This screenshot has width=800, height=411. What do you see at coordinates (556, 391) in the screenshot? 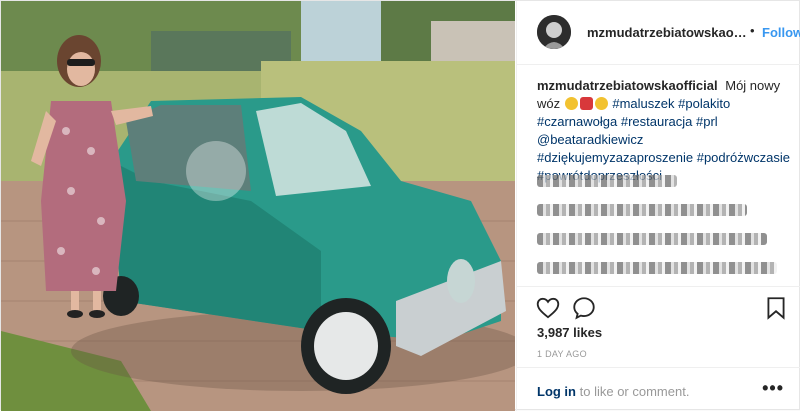
I see `login-link: Log in` at bounding box center [556, 391].